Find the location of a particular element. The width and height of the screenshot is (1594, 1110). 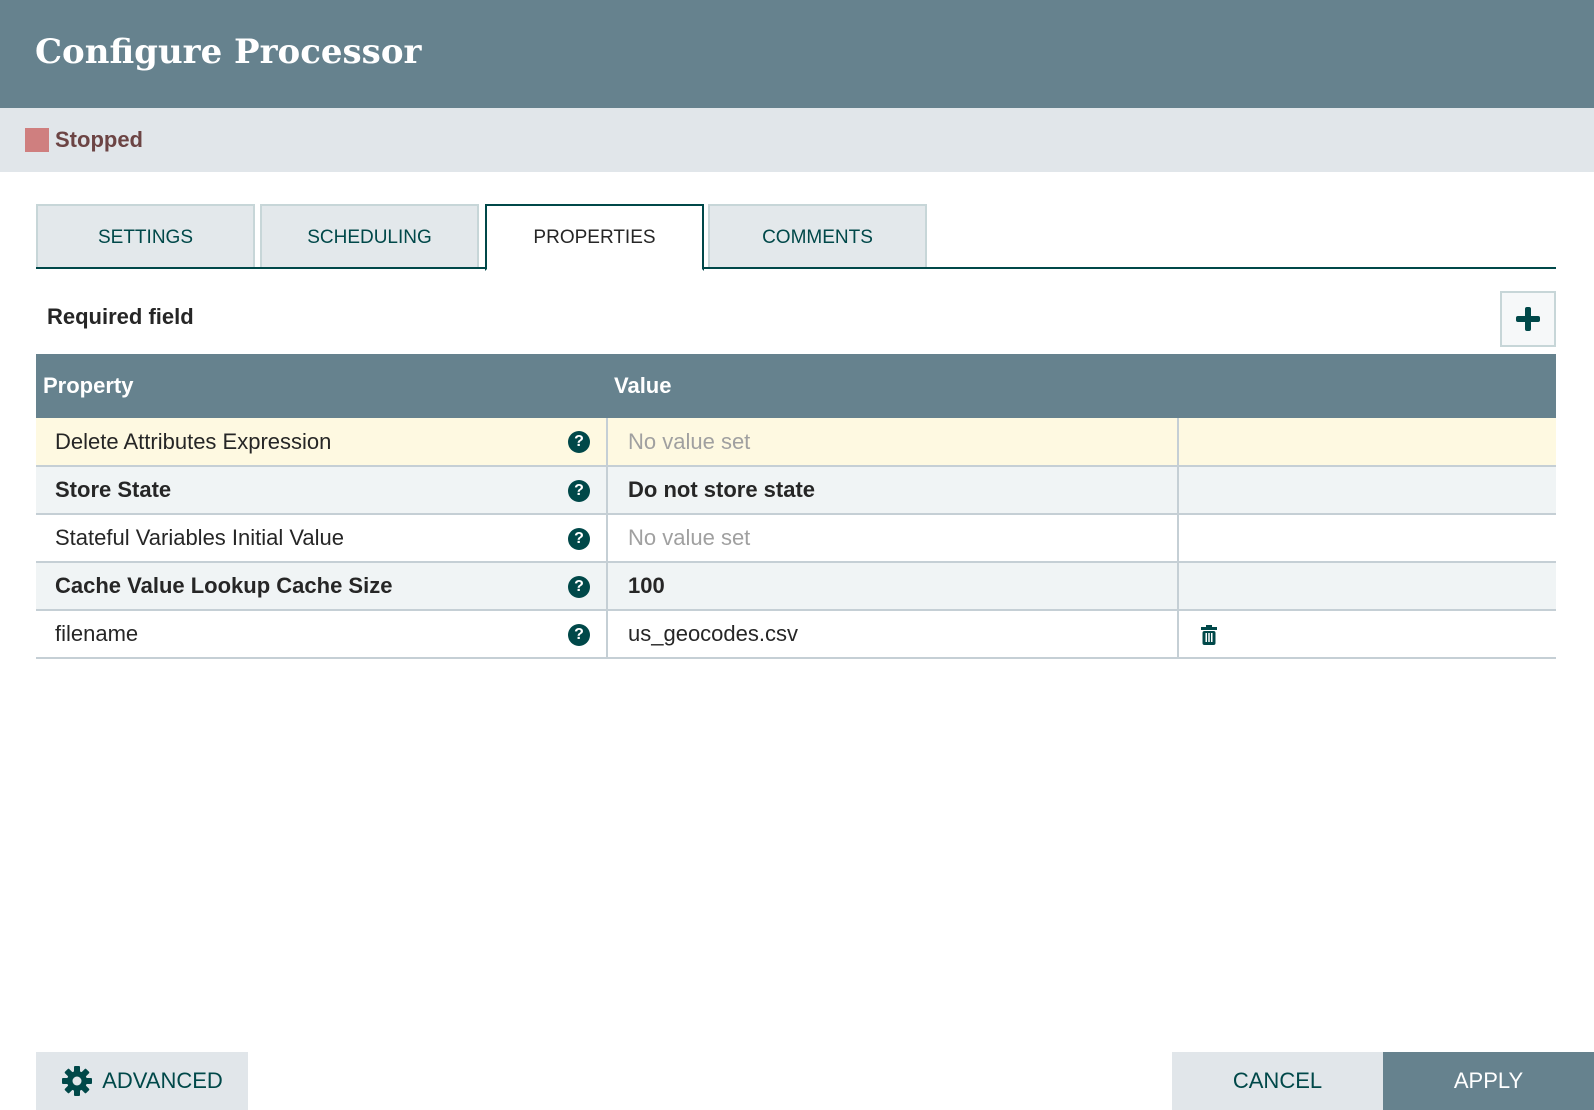

table-row: filename? us_geocodes.csv is located at coordinates (796, 634).